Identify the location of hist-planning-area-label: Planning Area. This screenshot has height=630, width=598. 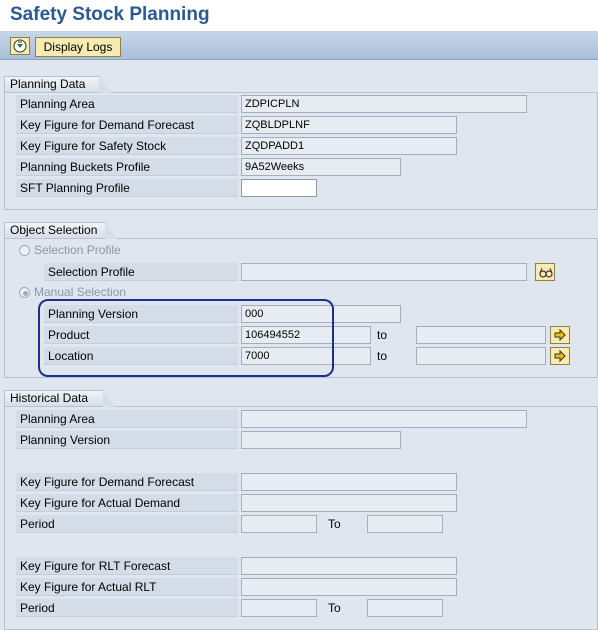
(127, 419).